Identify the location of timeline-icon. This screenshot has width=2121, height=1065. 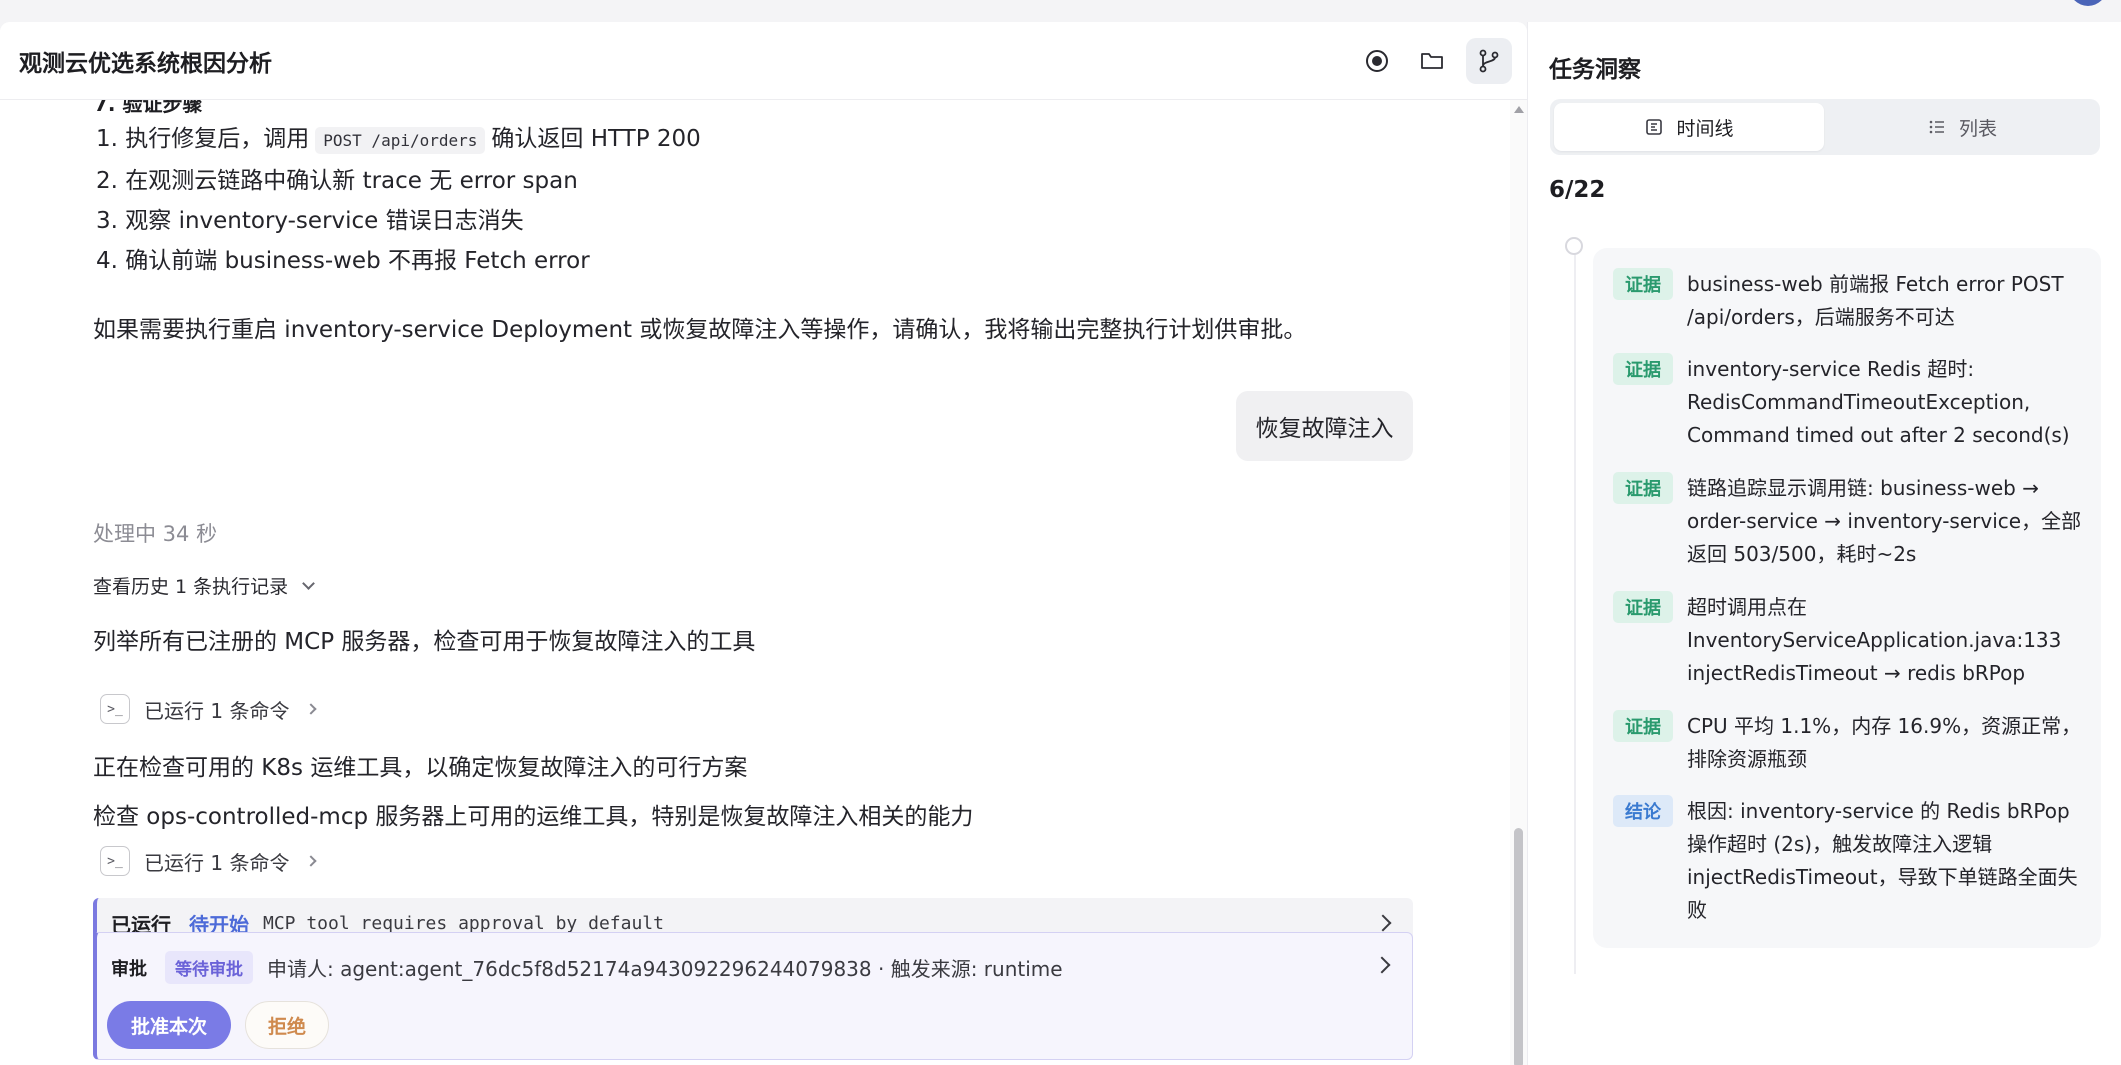
(1654, 127).